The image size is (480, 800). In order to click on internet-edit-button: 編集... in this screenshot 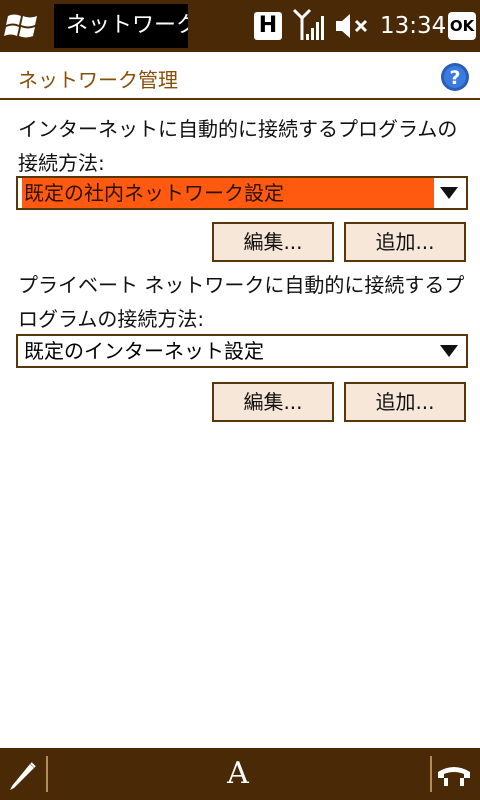, I will do `click(273, 242)`.